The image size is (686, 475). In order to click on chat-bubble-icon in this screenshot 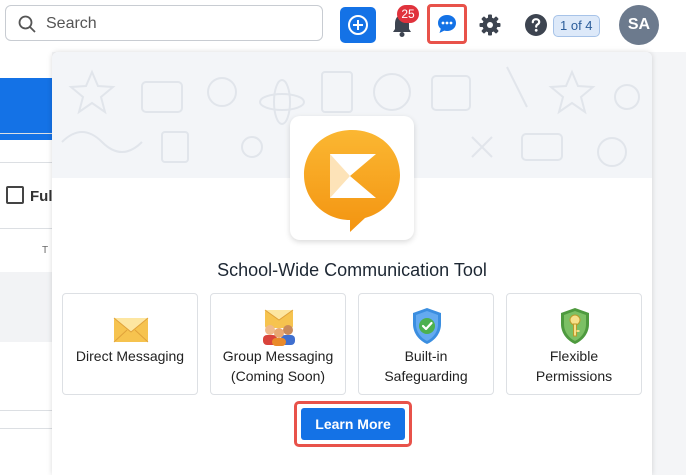, I will do `click(447, 24)`.